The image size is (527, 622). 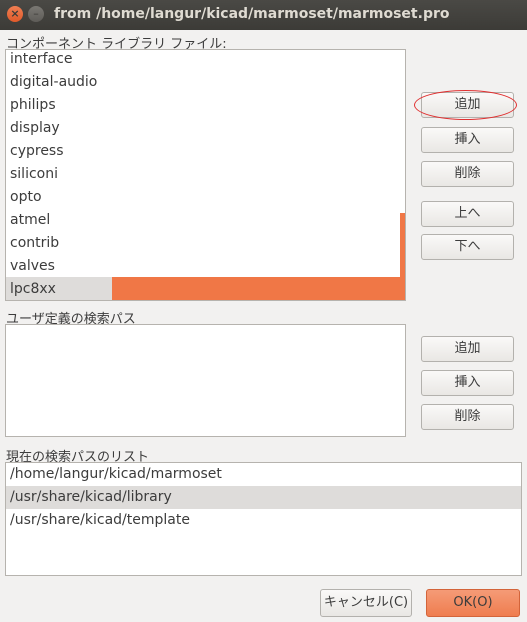 What do you see at coordinates (467, 105) in the screenshot?
I see `add-library-button: 追加` at bounding box center [467, 105].